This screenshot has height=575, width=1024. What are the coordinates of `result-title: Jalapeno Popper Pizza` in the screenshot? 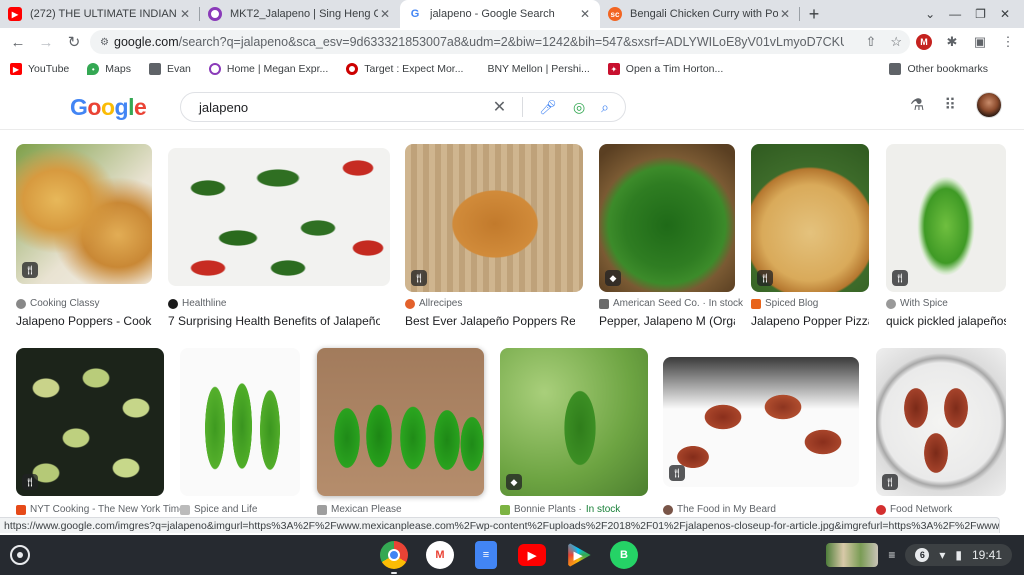 It's located at (810, 321).